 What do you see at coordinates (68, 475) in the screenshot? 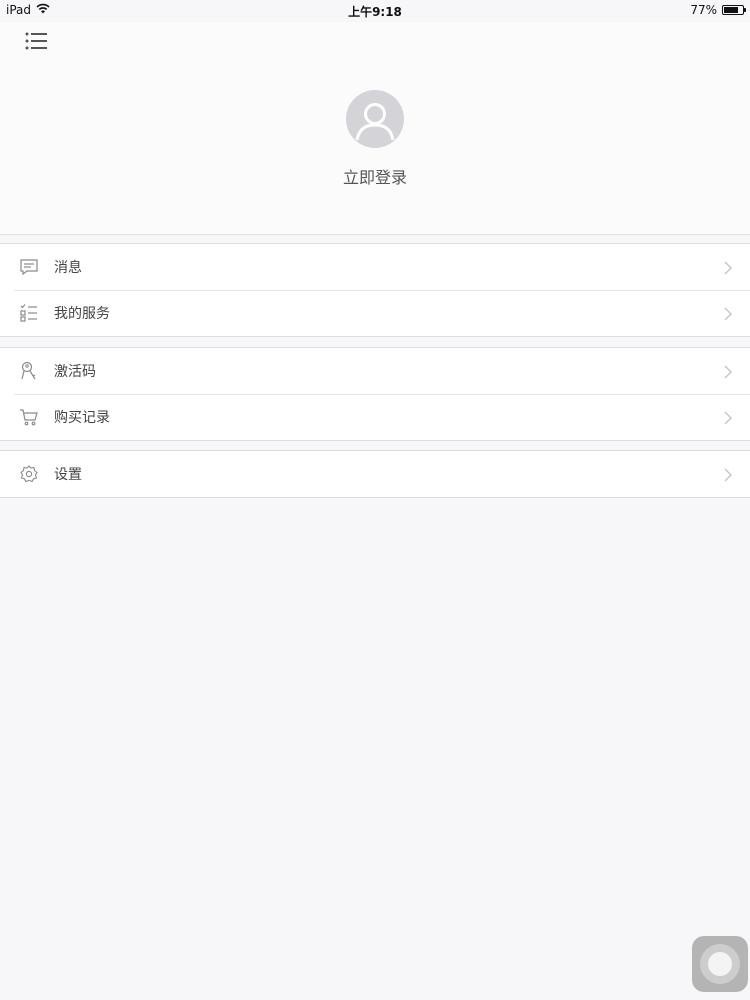
I see `menu-item-label: 设置` at bounding box center [68, 475].